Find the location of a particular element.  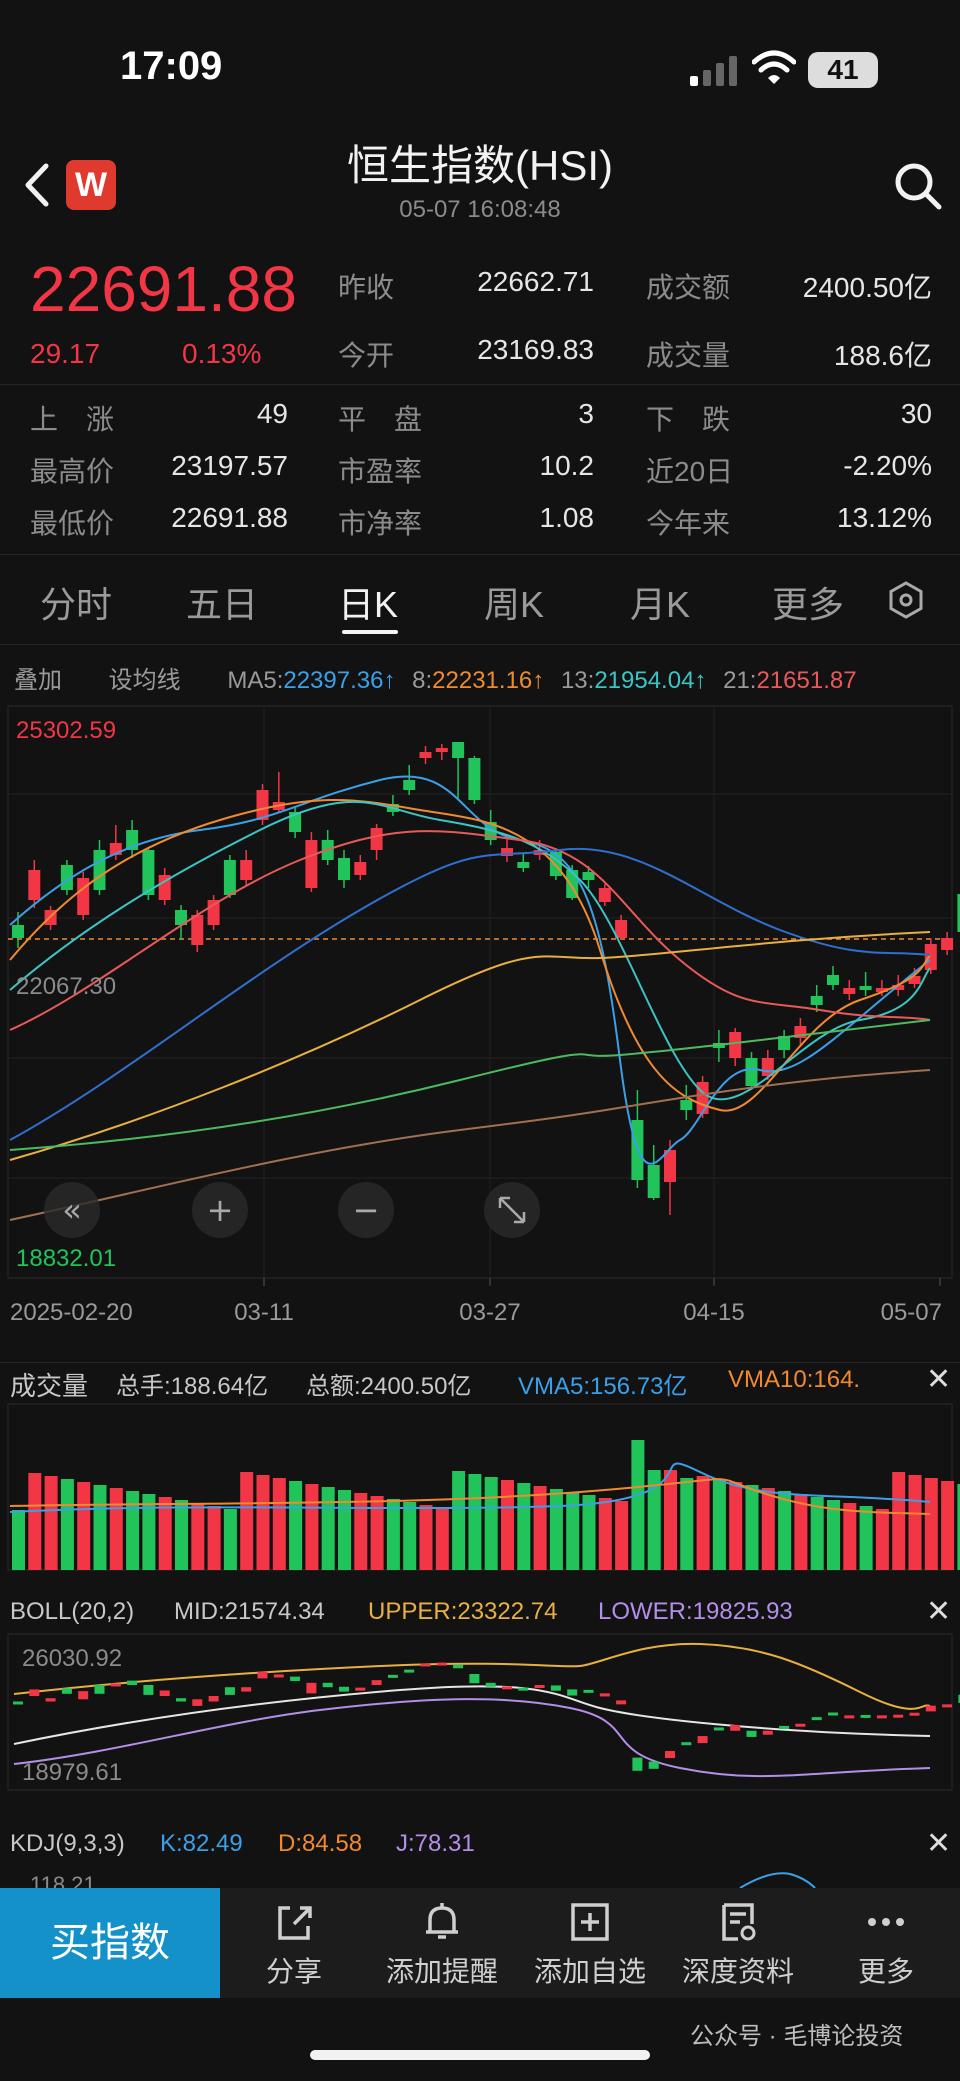

boll-lower-line is located at coordinates (472, 1738).